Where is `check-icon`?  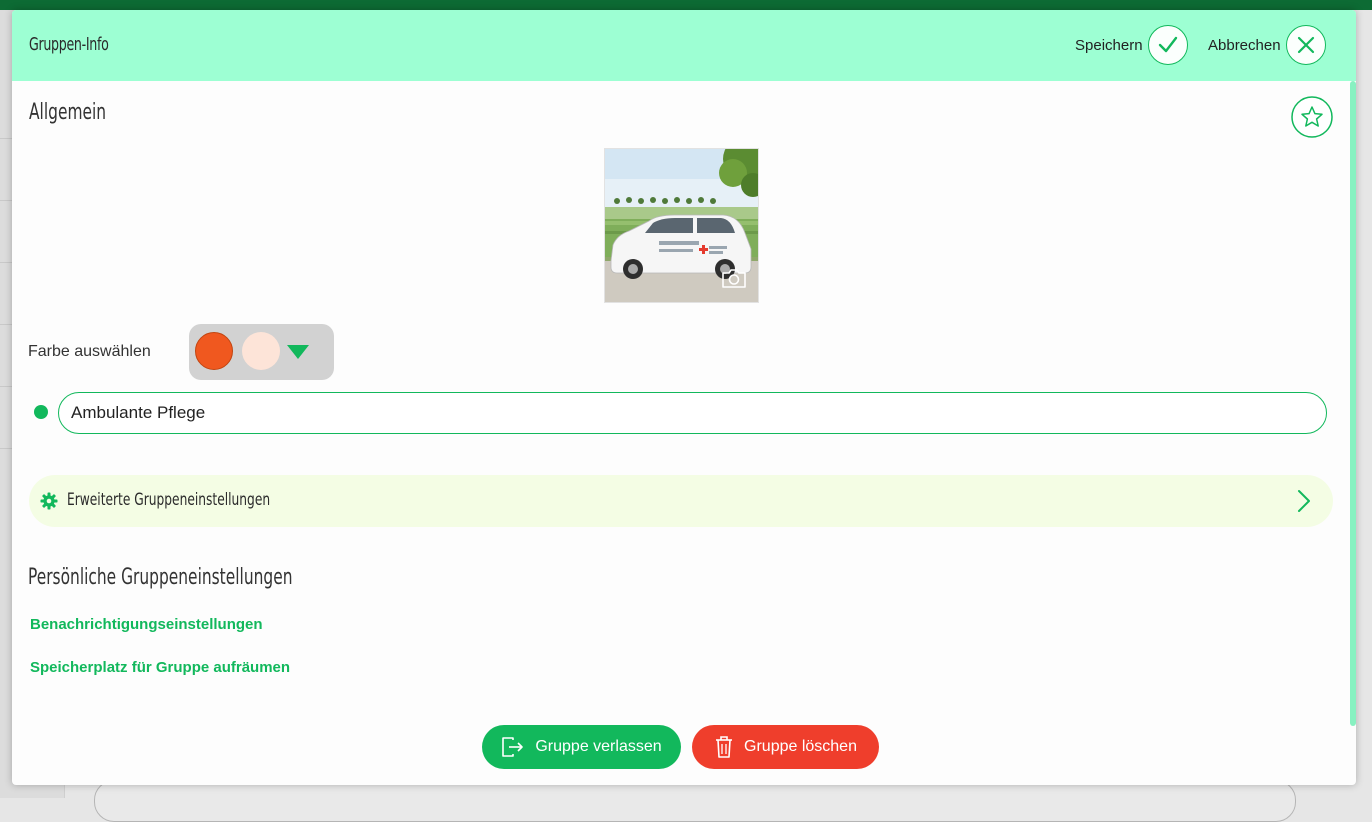
check-icon is located at coordinates (1167, 44).